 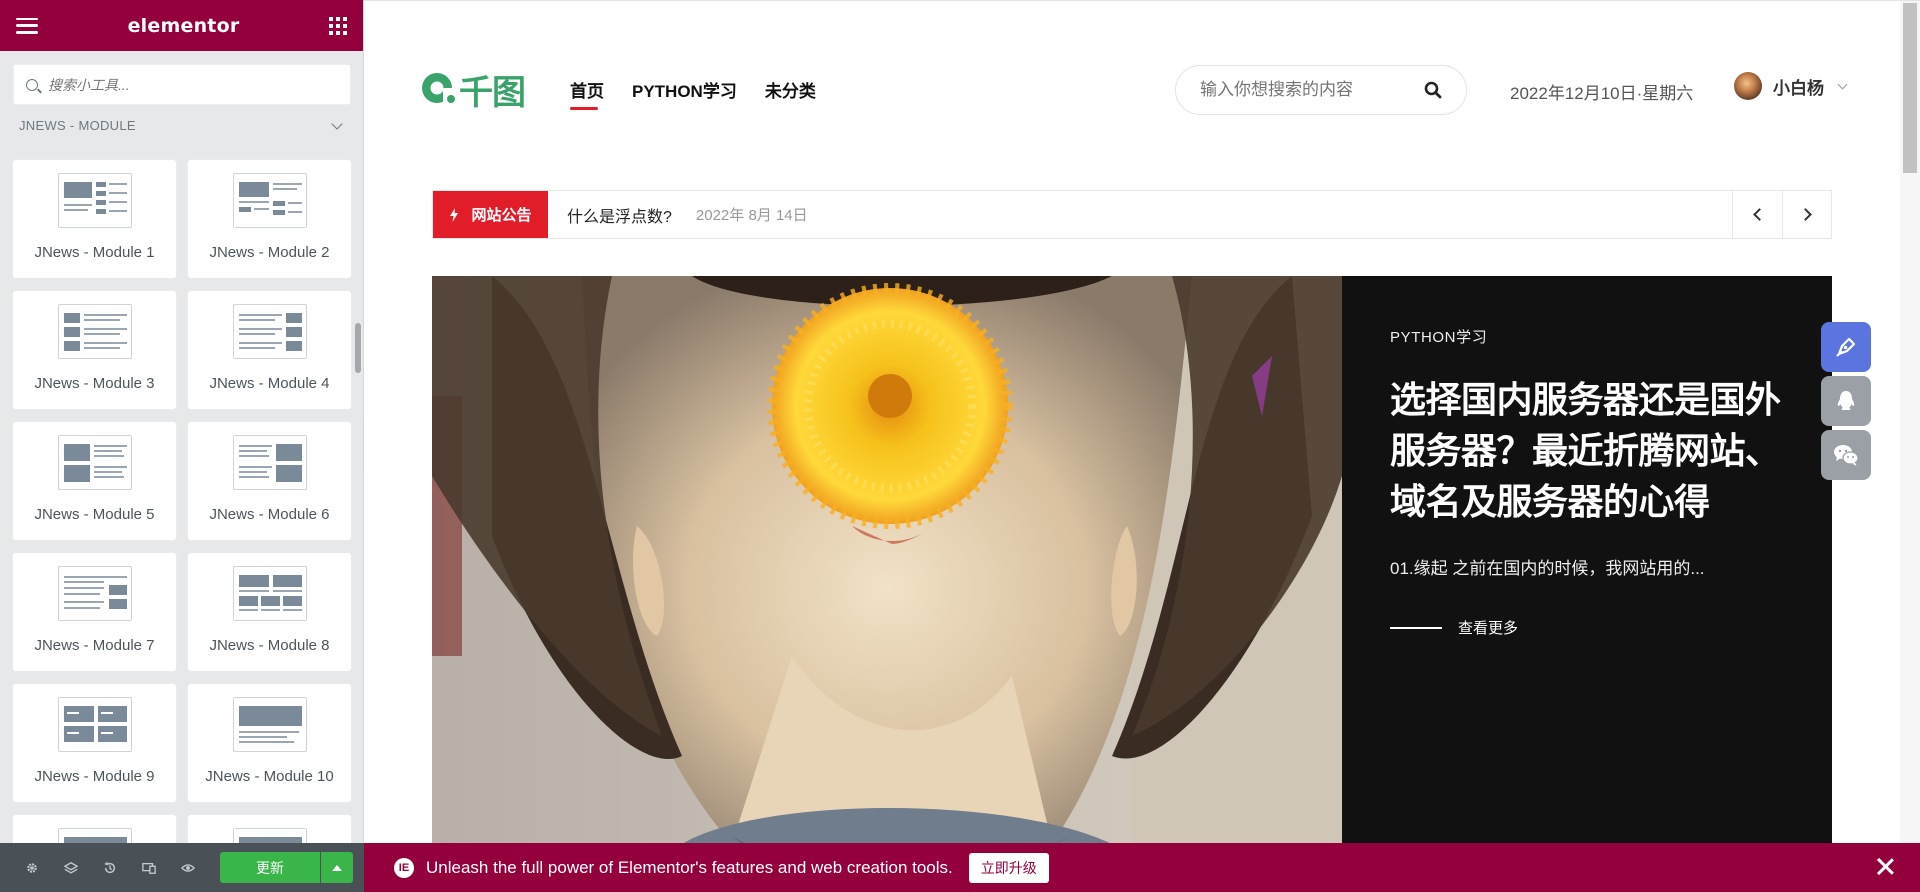 I want to click on elementor-logo: elementor, so click(x=183, y=25).